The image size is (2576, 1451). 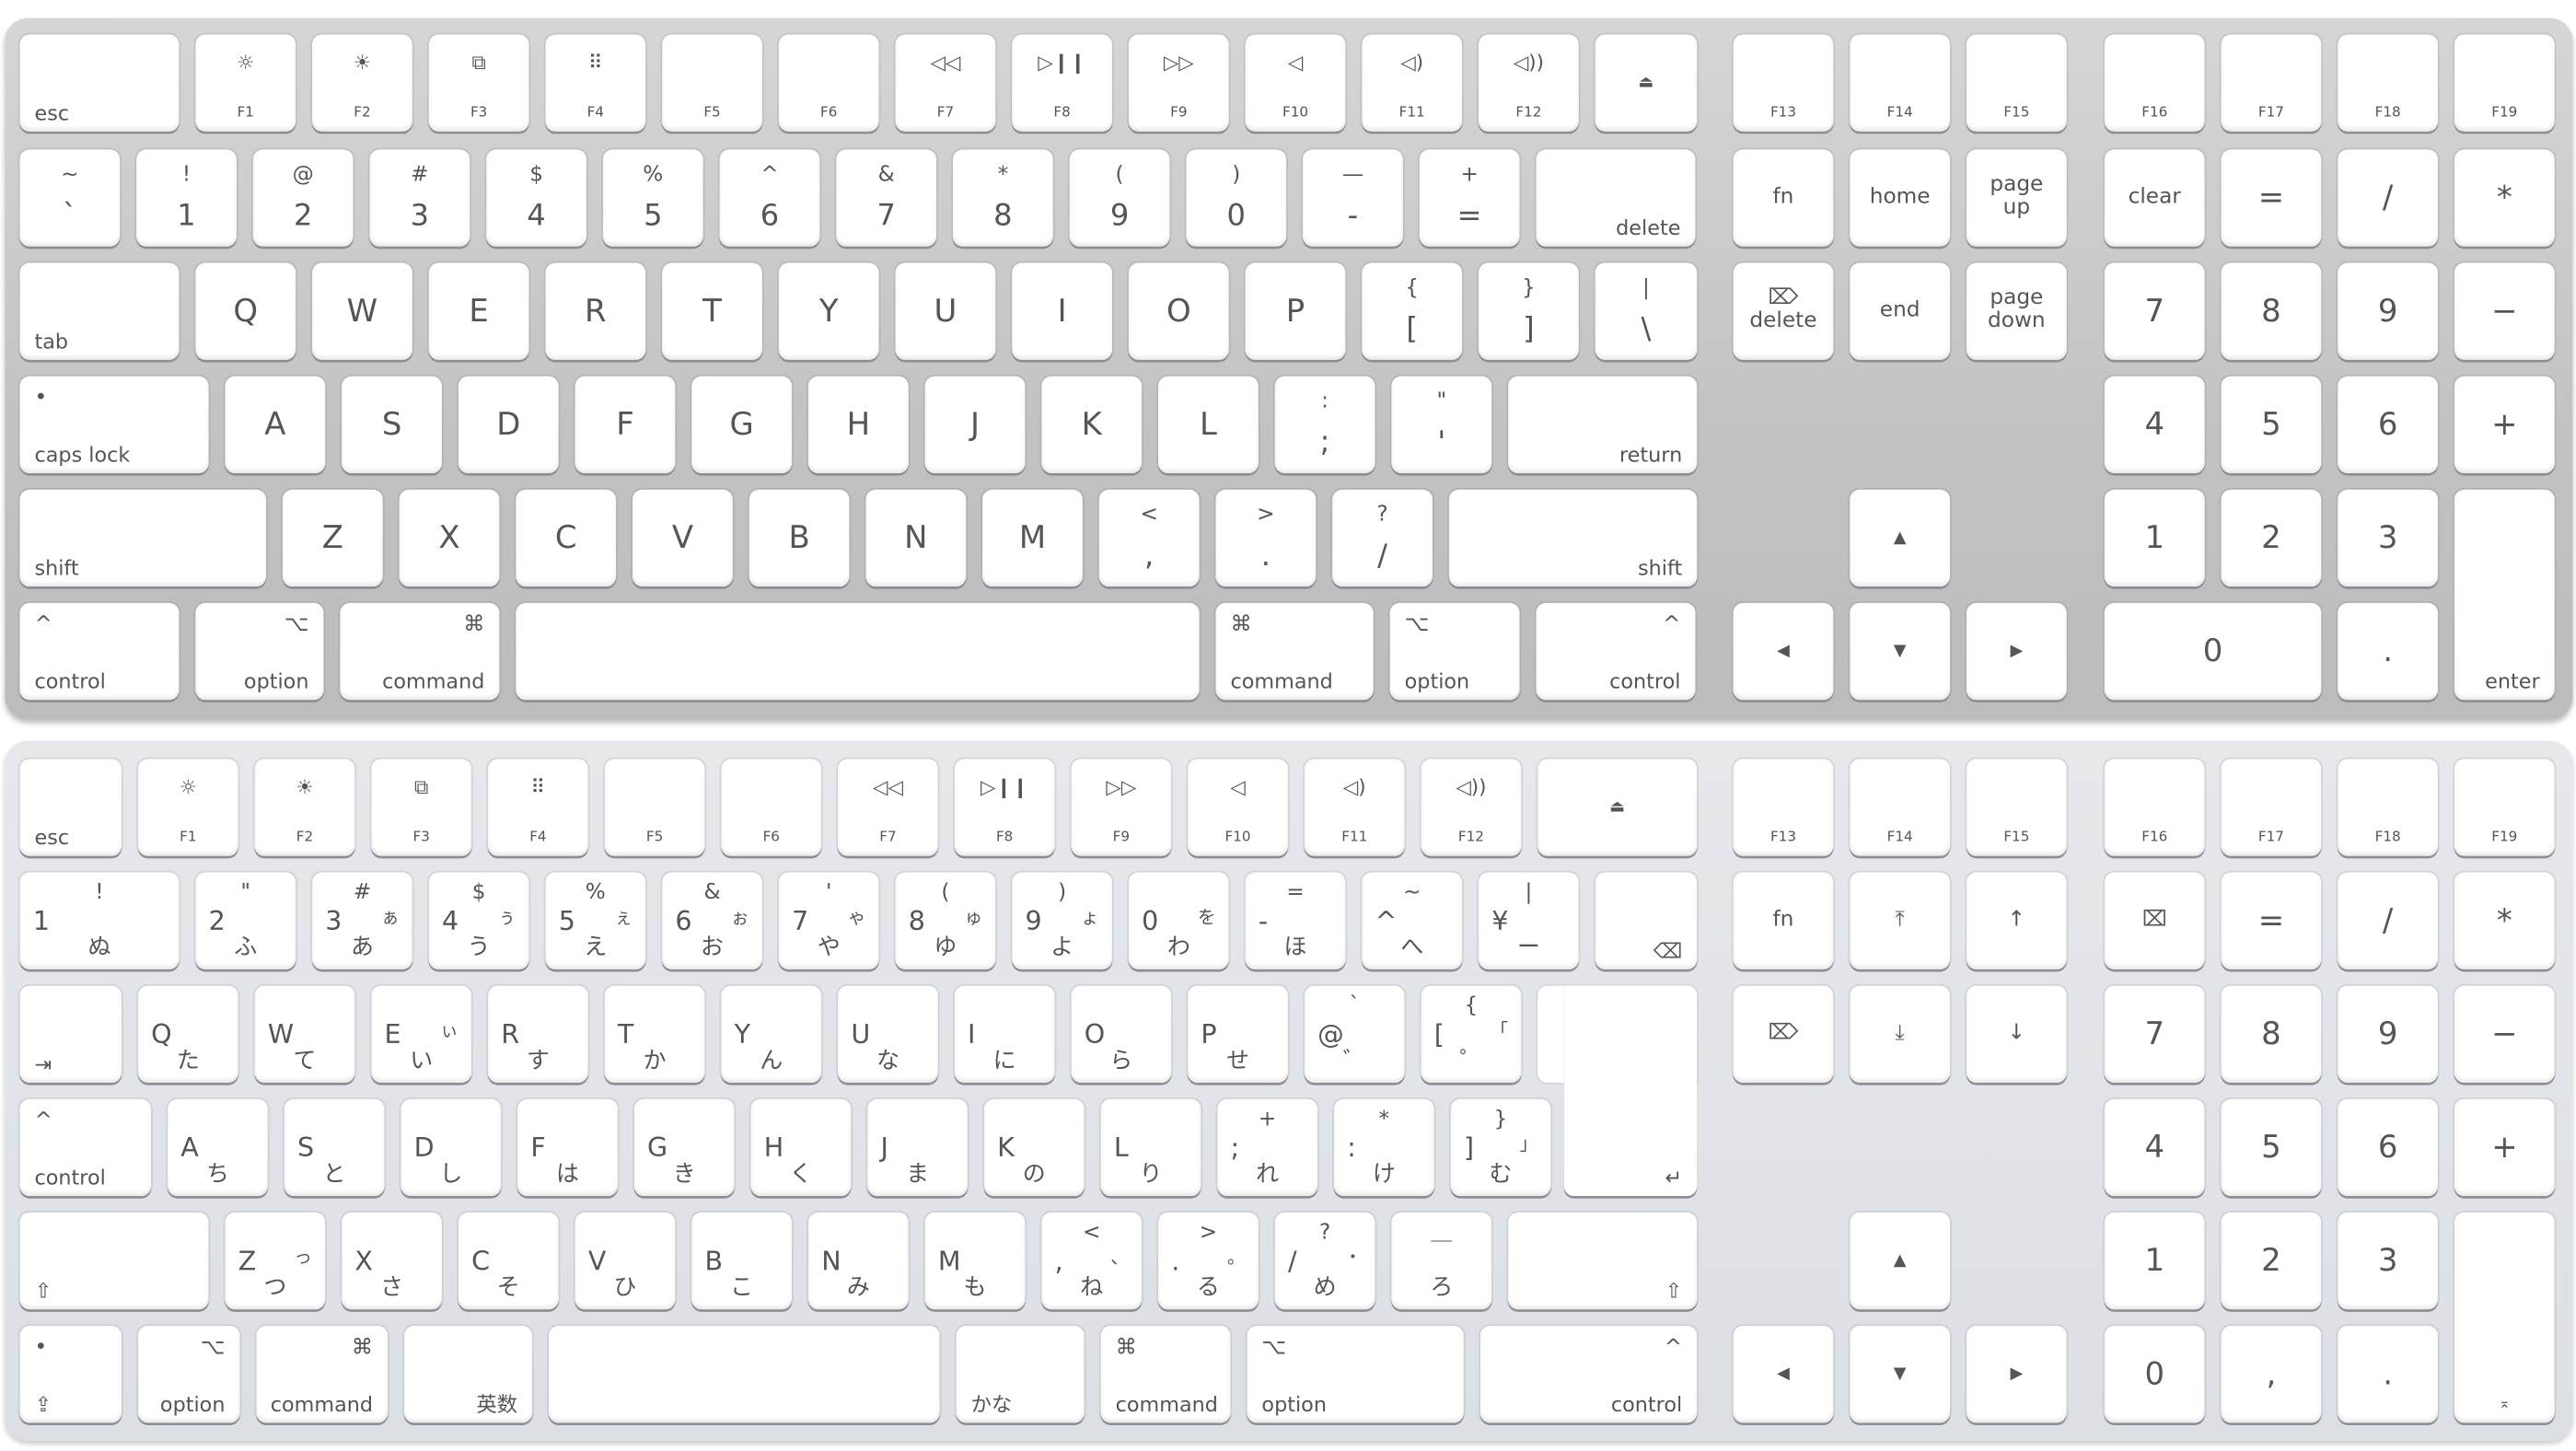 I want to click on key-space: ↓, so click(x=2016, y=1034).